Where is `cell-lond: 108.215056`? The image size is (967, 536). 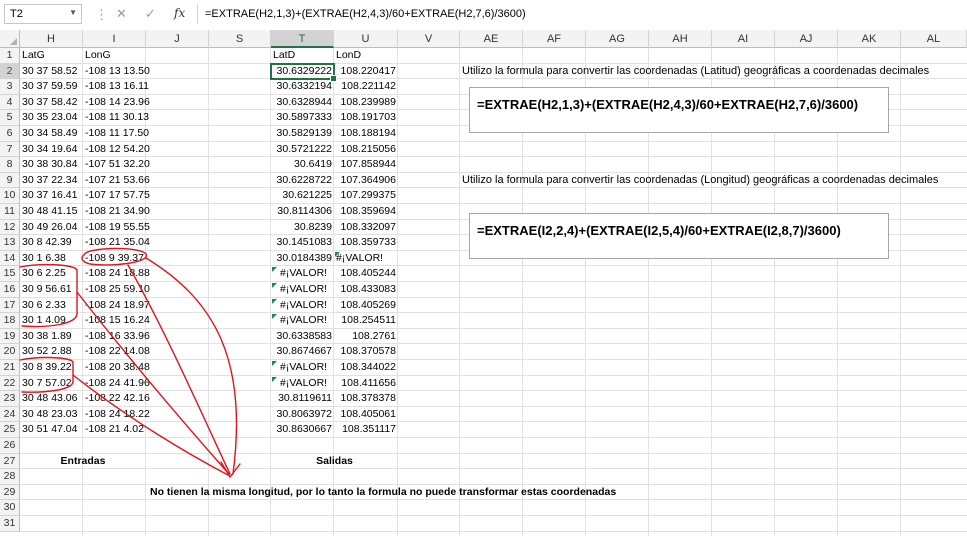 cell-lond: 108.215056 is located at coordinates (366, 149).